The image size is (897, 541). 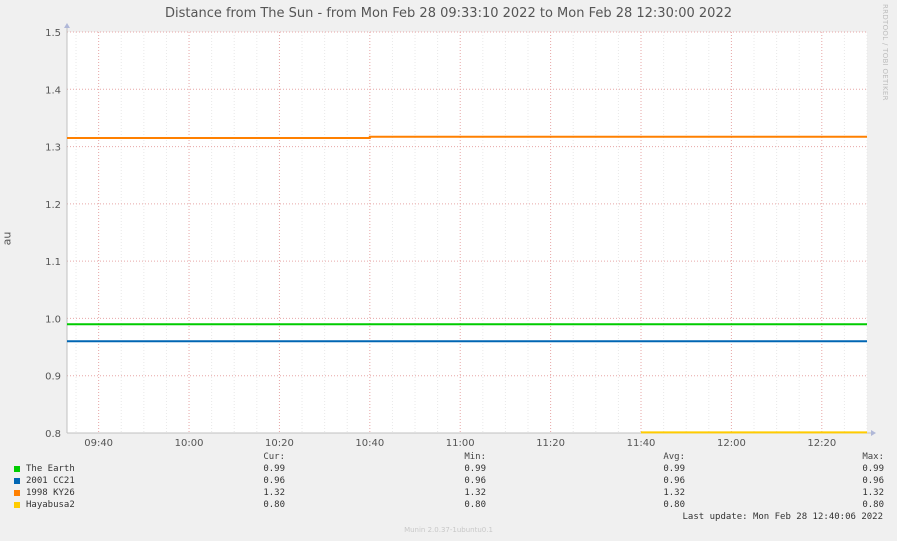 I want to click on legend-name: 2001 CC21, so click(x=50, y=481).